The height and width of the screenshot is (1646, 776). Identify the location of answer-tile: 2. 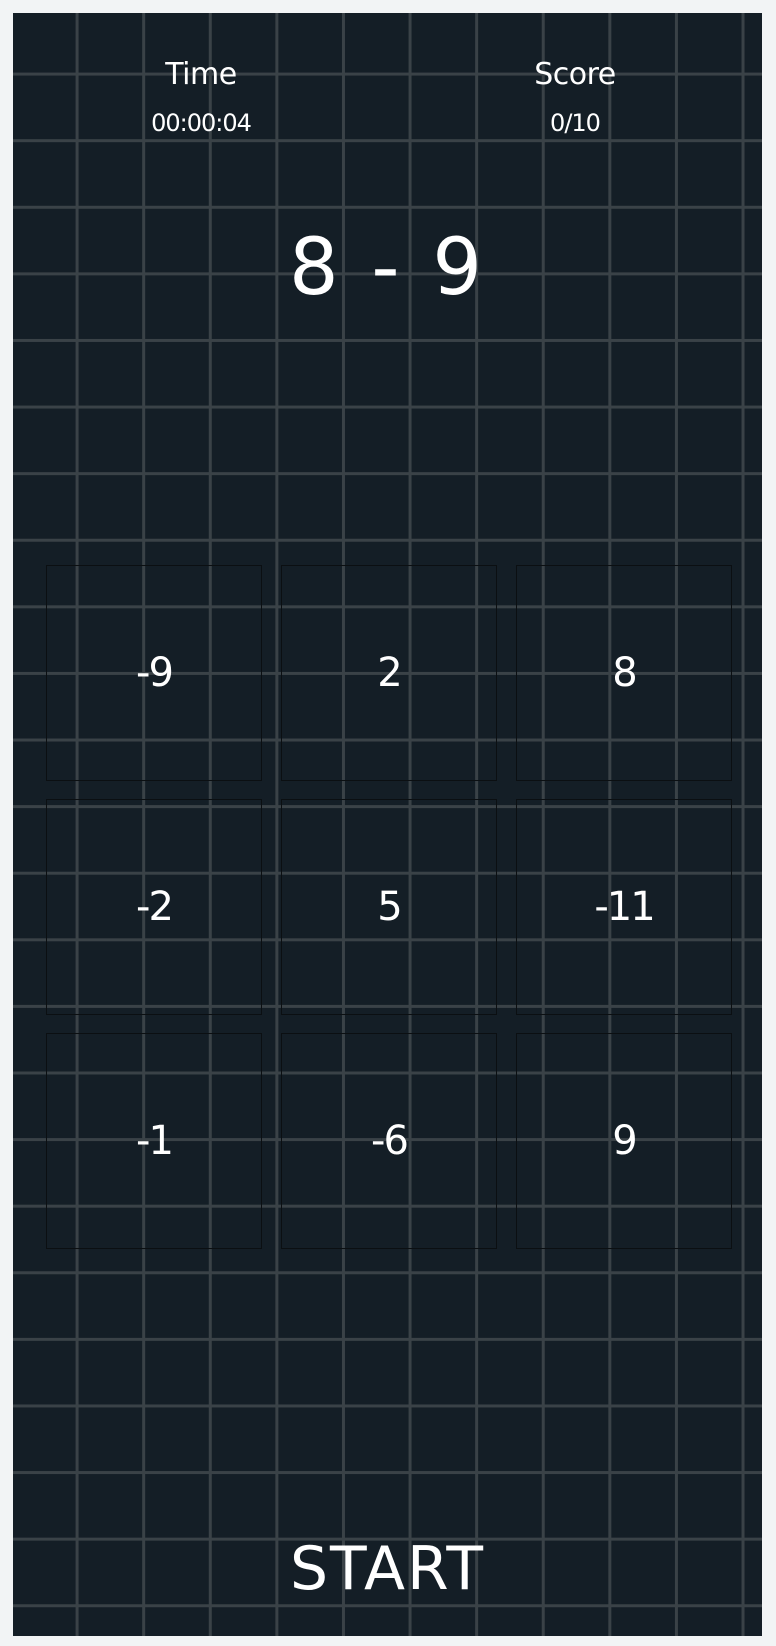
(389, 673).